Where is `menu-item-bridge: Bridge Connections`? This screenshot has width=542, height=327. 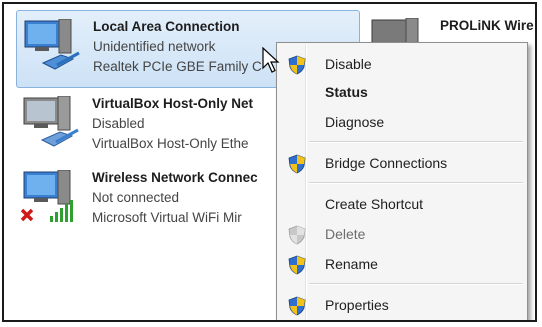 menu-item-bridge: Bridge Connections is located at coordinates (402, 164).